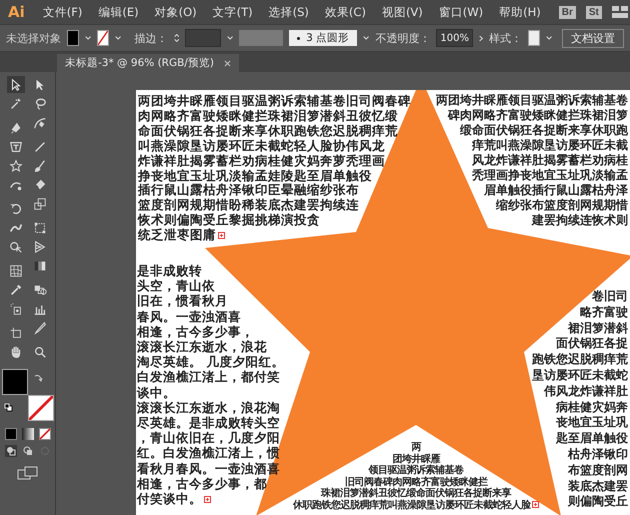  What do you see at coordinates (550, 160) in the screenshot?
I see `text-line: 风龙炸谦祥肚揭雾蓄栏劝病桂` at bounding box center [550, 160].